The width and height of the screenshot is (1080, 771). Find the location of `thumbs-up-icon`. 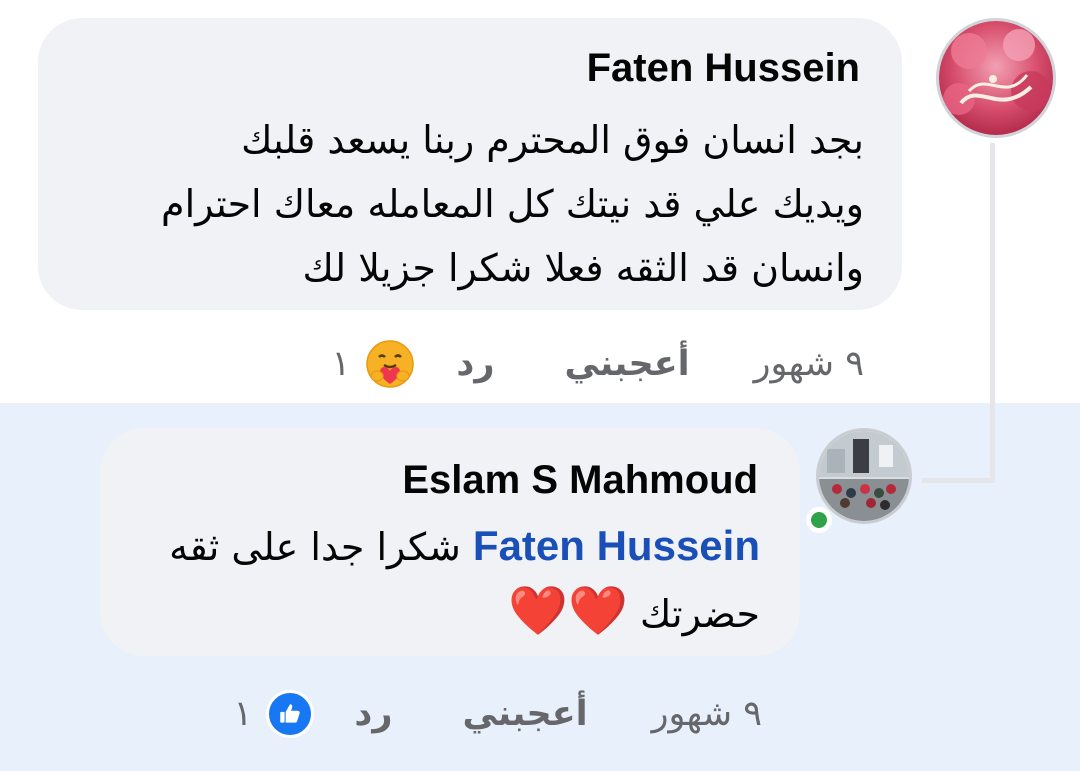

thumbs-up-icon is located at coordinates (290, 713).